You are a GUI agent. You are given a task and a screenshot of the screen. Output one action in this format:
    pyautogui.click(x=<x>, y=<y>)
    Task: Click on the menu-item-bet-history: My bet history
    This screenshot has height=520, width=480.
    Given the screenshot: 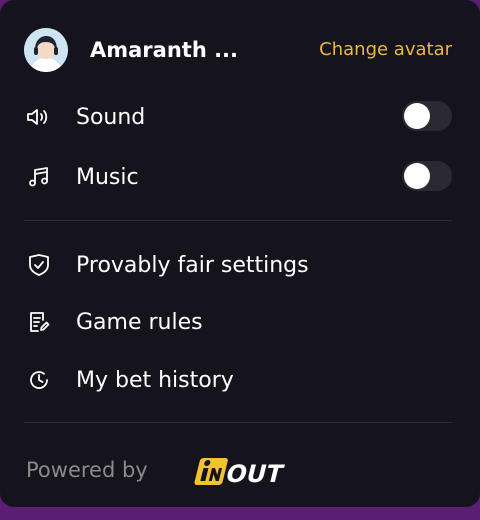 What is the action you would take?
    pyautogui.click(x=239, y=380)
    